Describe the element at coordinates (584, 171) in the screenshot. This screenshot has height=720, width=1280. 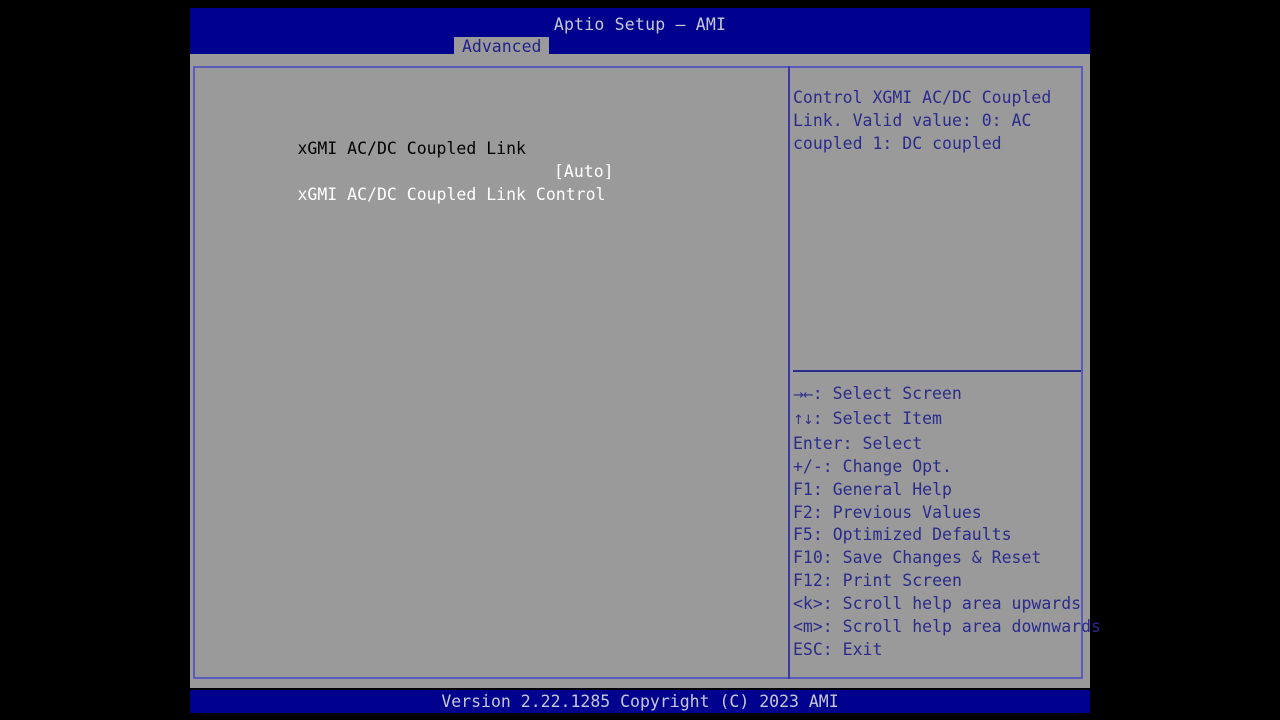
I see `setting-value: [Auto]` at that location.